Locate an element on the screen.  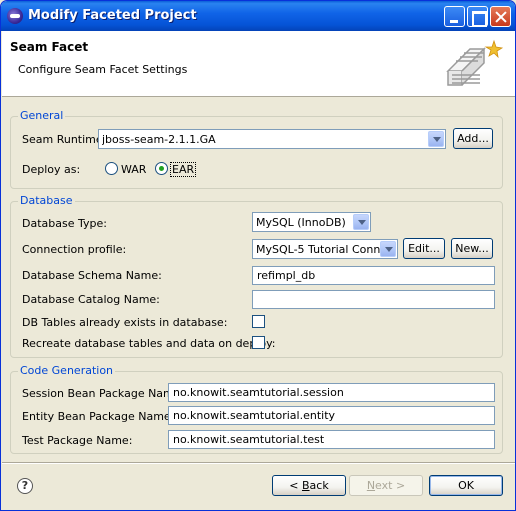
deploy-ear-label: EAR is located at coordinates (183, 169).